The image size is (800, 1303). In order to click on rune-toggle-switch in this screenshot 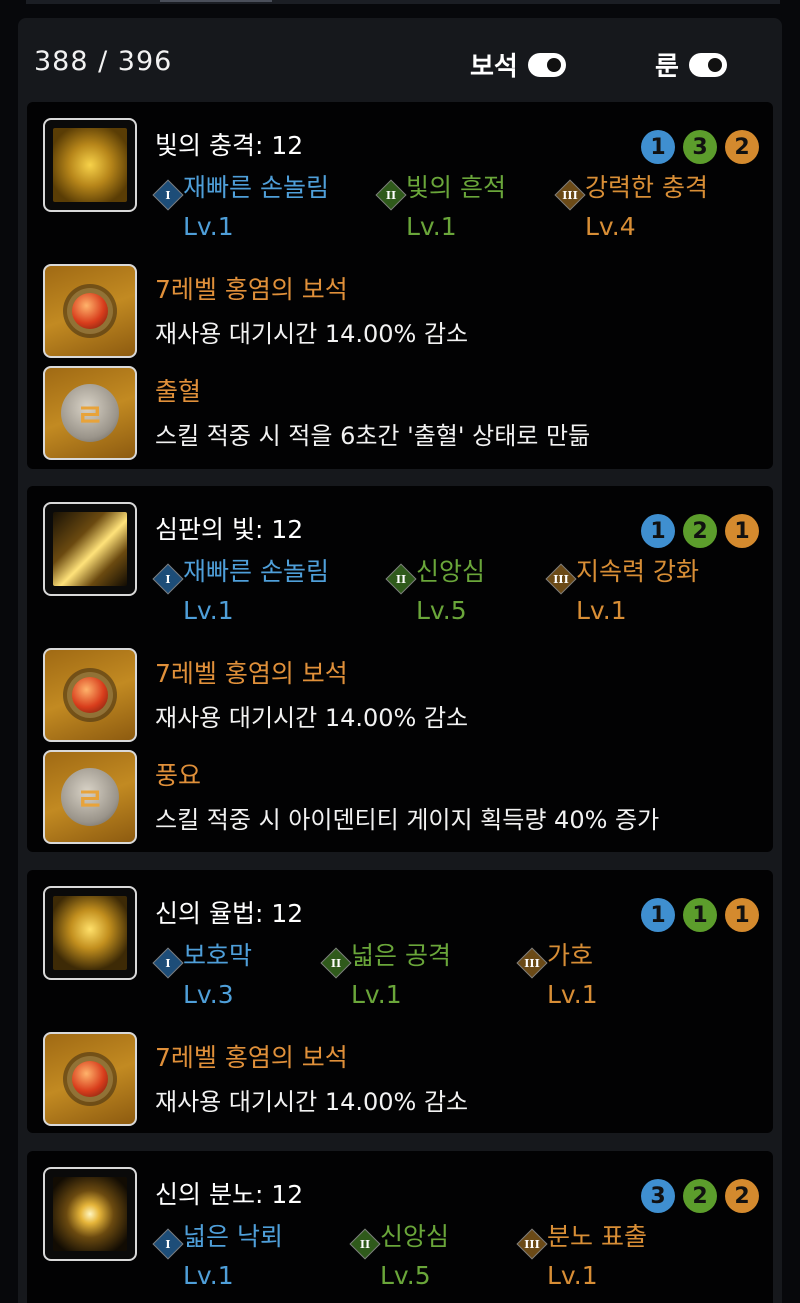, I will do `click(707, 64)`.